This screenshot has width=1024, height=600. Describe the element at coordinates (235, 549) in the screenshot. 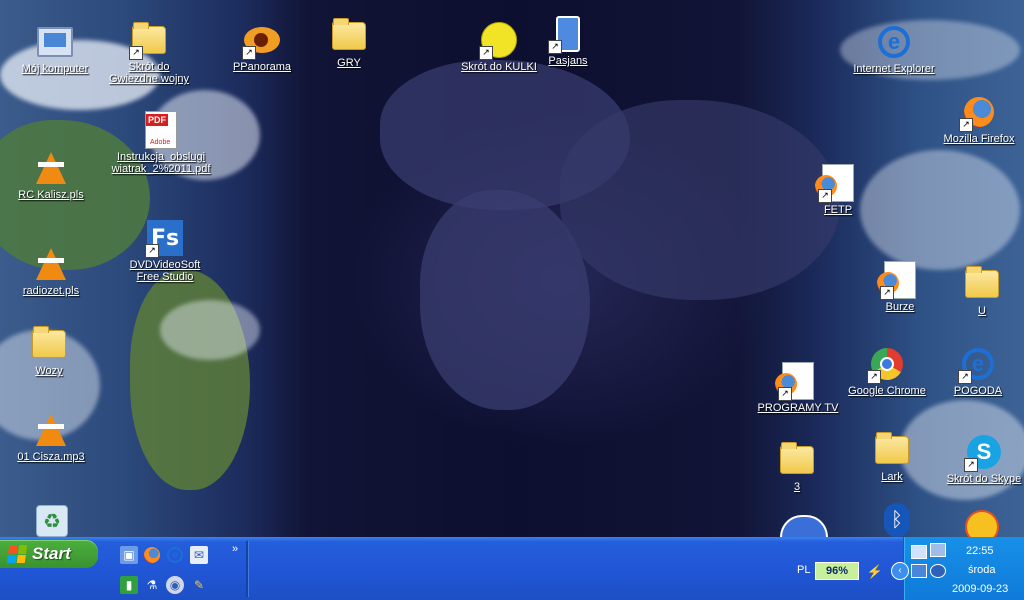

I see `quicklaunch-more-chevron: »` at that location.